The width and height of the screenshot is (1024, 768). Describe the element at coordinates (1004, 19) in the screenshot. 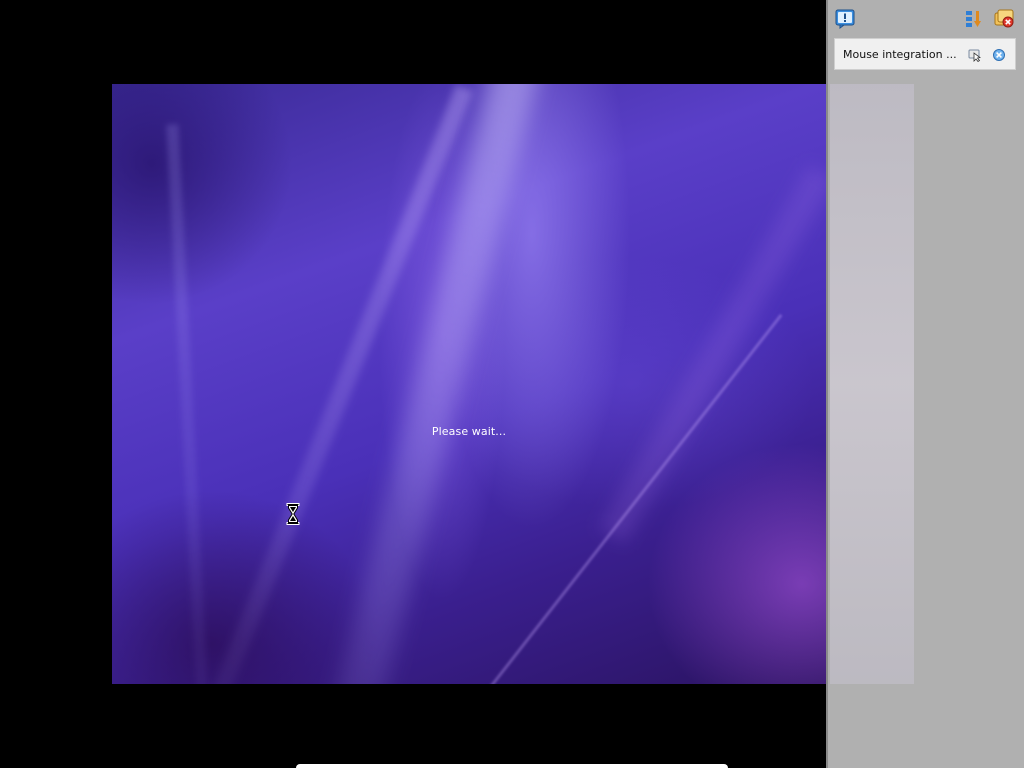

I see `close-all-notifications-icon` at that location.